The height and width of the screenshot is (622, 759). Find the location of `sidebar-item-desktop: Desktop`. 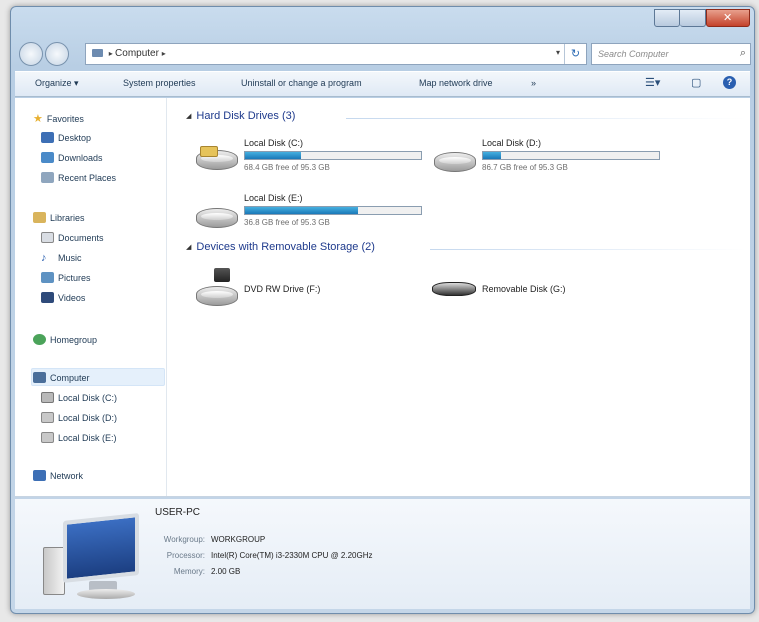

sidebar-item-desktop: Desktop is located at coordinates (66, 137).